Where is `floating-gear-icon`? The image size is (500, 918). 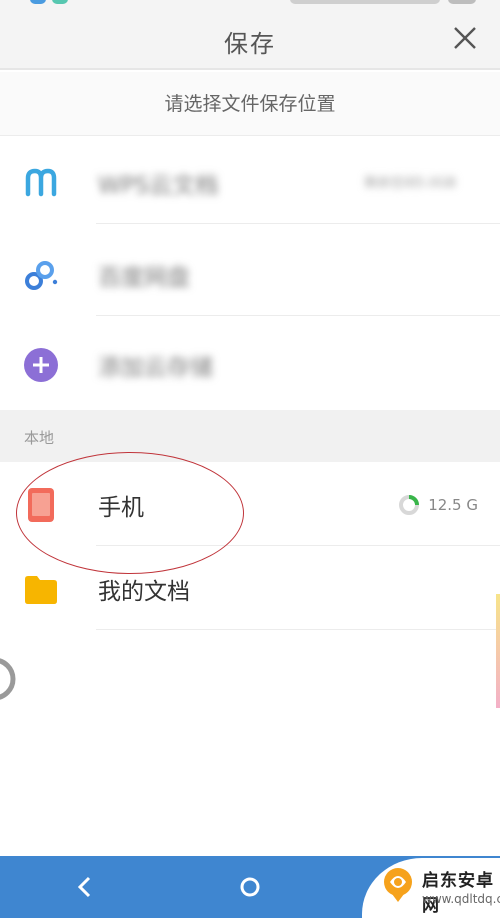
floating-gear-icon is located at coordinates (8, 679).